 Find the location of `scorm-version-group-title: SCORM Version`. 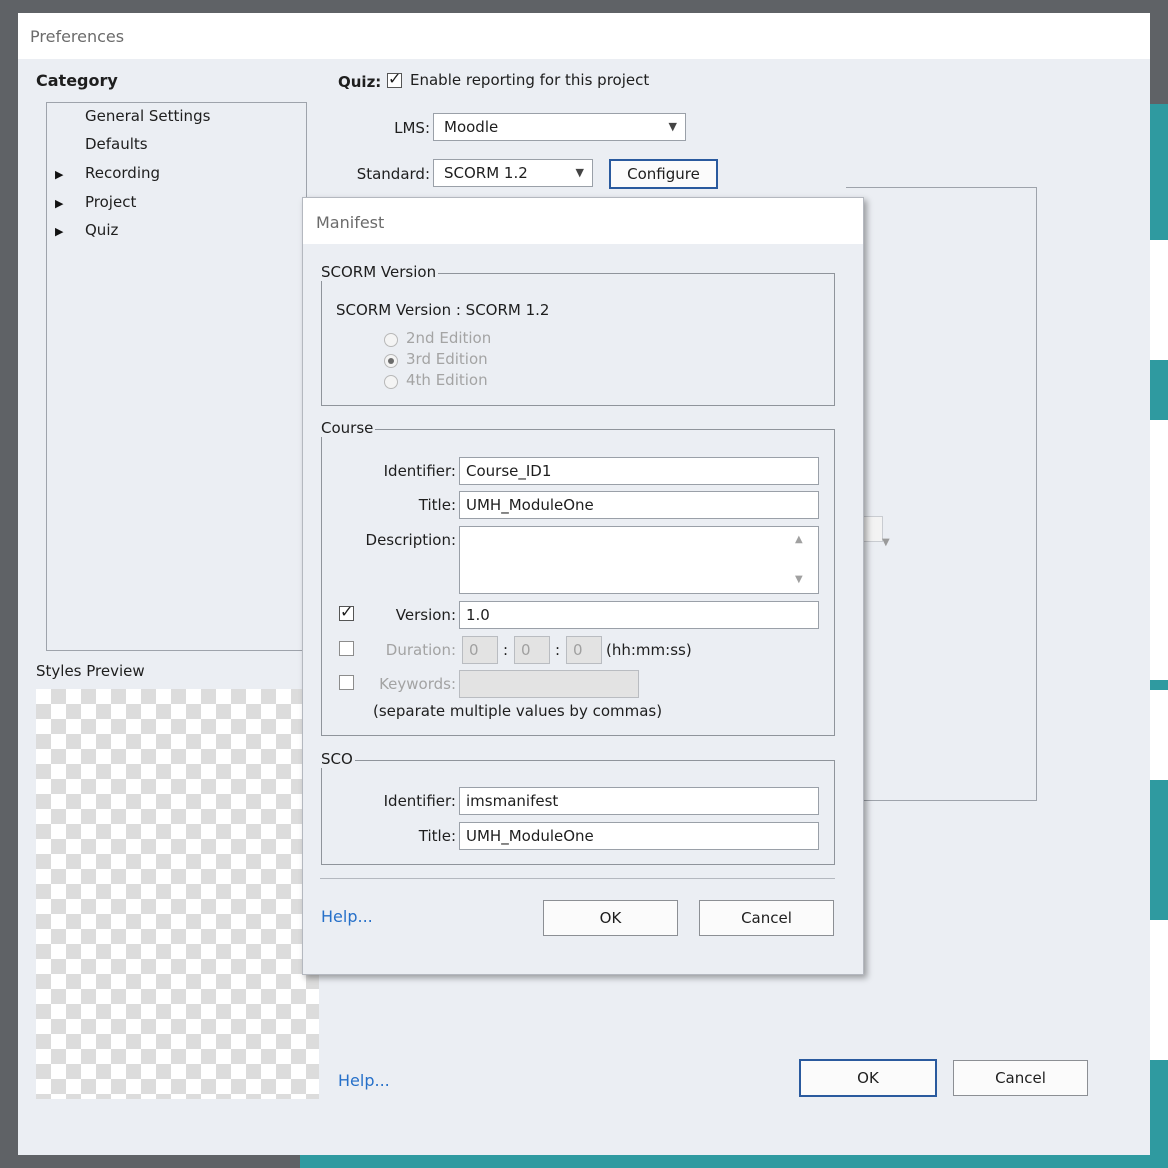

scorm-version-group-title: SCORM Version is located at coordinates (379, 272).